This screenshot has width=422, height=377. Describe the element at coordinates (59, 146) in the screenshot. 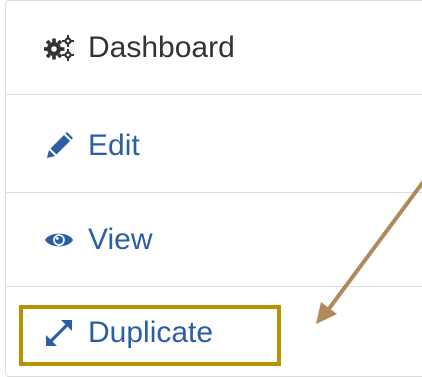

I see `pencil-icon` at that location.